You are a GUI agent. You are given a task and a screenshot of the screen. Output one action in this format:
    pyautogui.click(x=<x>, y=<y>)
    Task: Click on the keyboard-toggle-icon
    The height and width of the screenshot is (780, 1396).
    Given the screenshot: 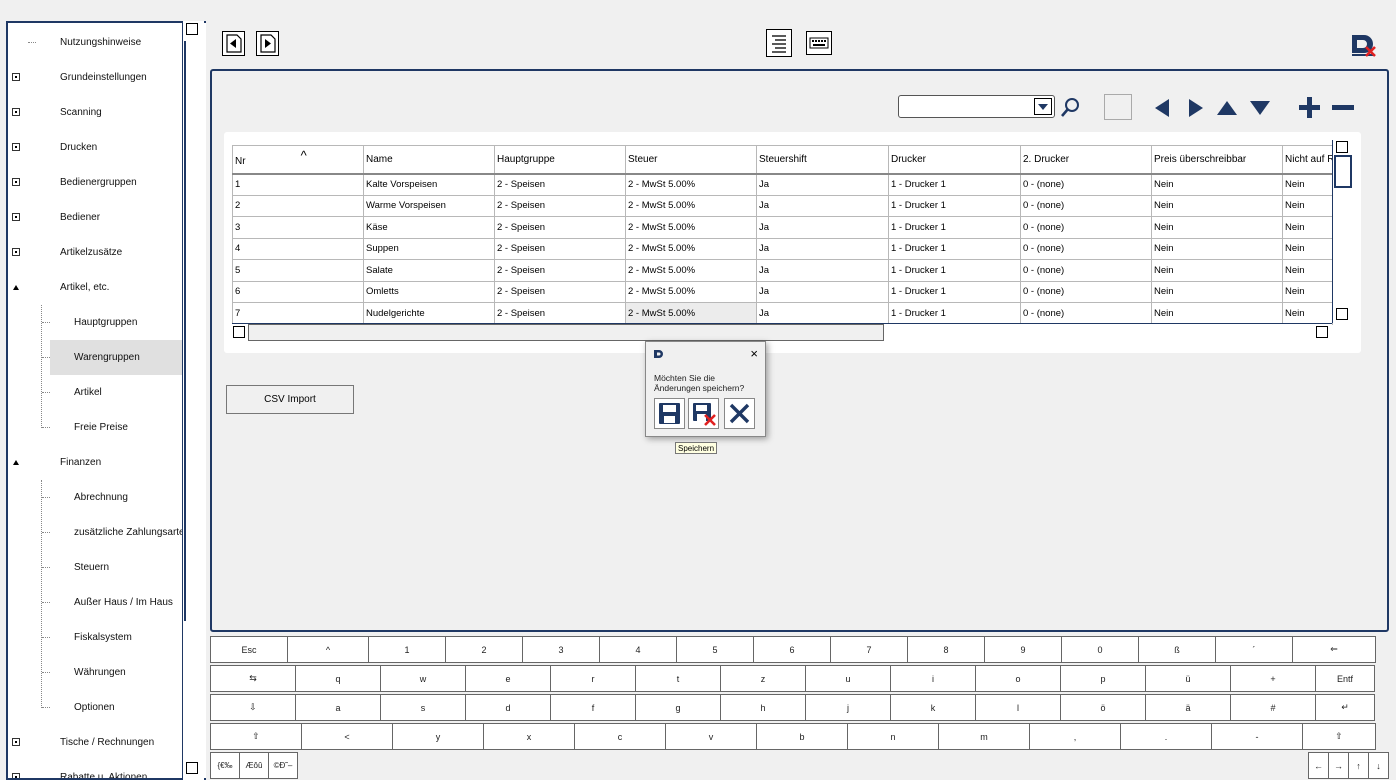 What is the action you would take?
    pyautogui.click(x=819, y=43)
    